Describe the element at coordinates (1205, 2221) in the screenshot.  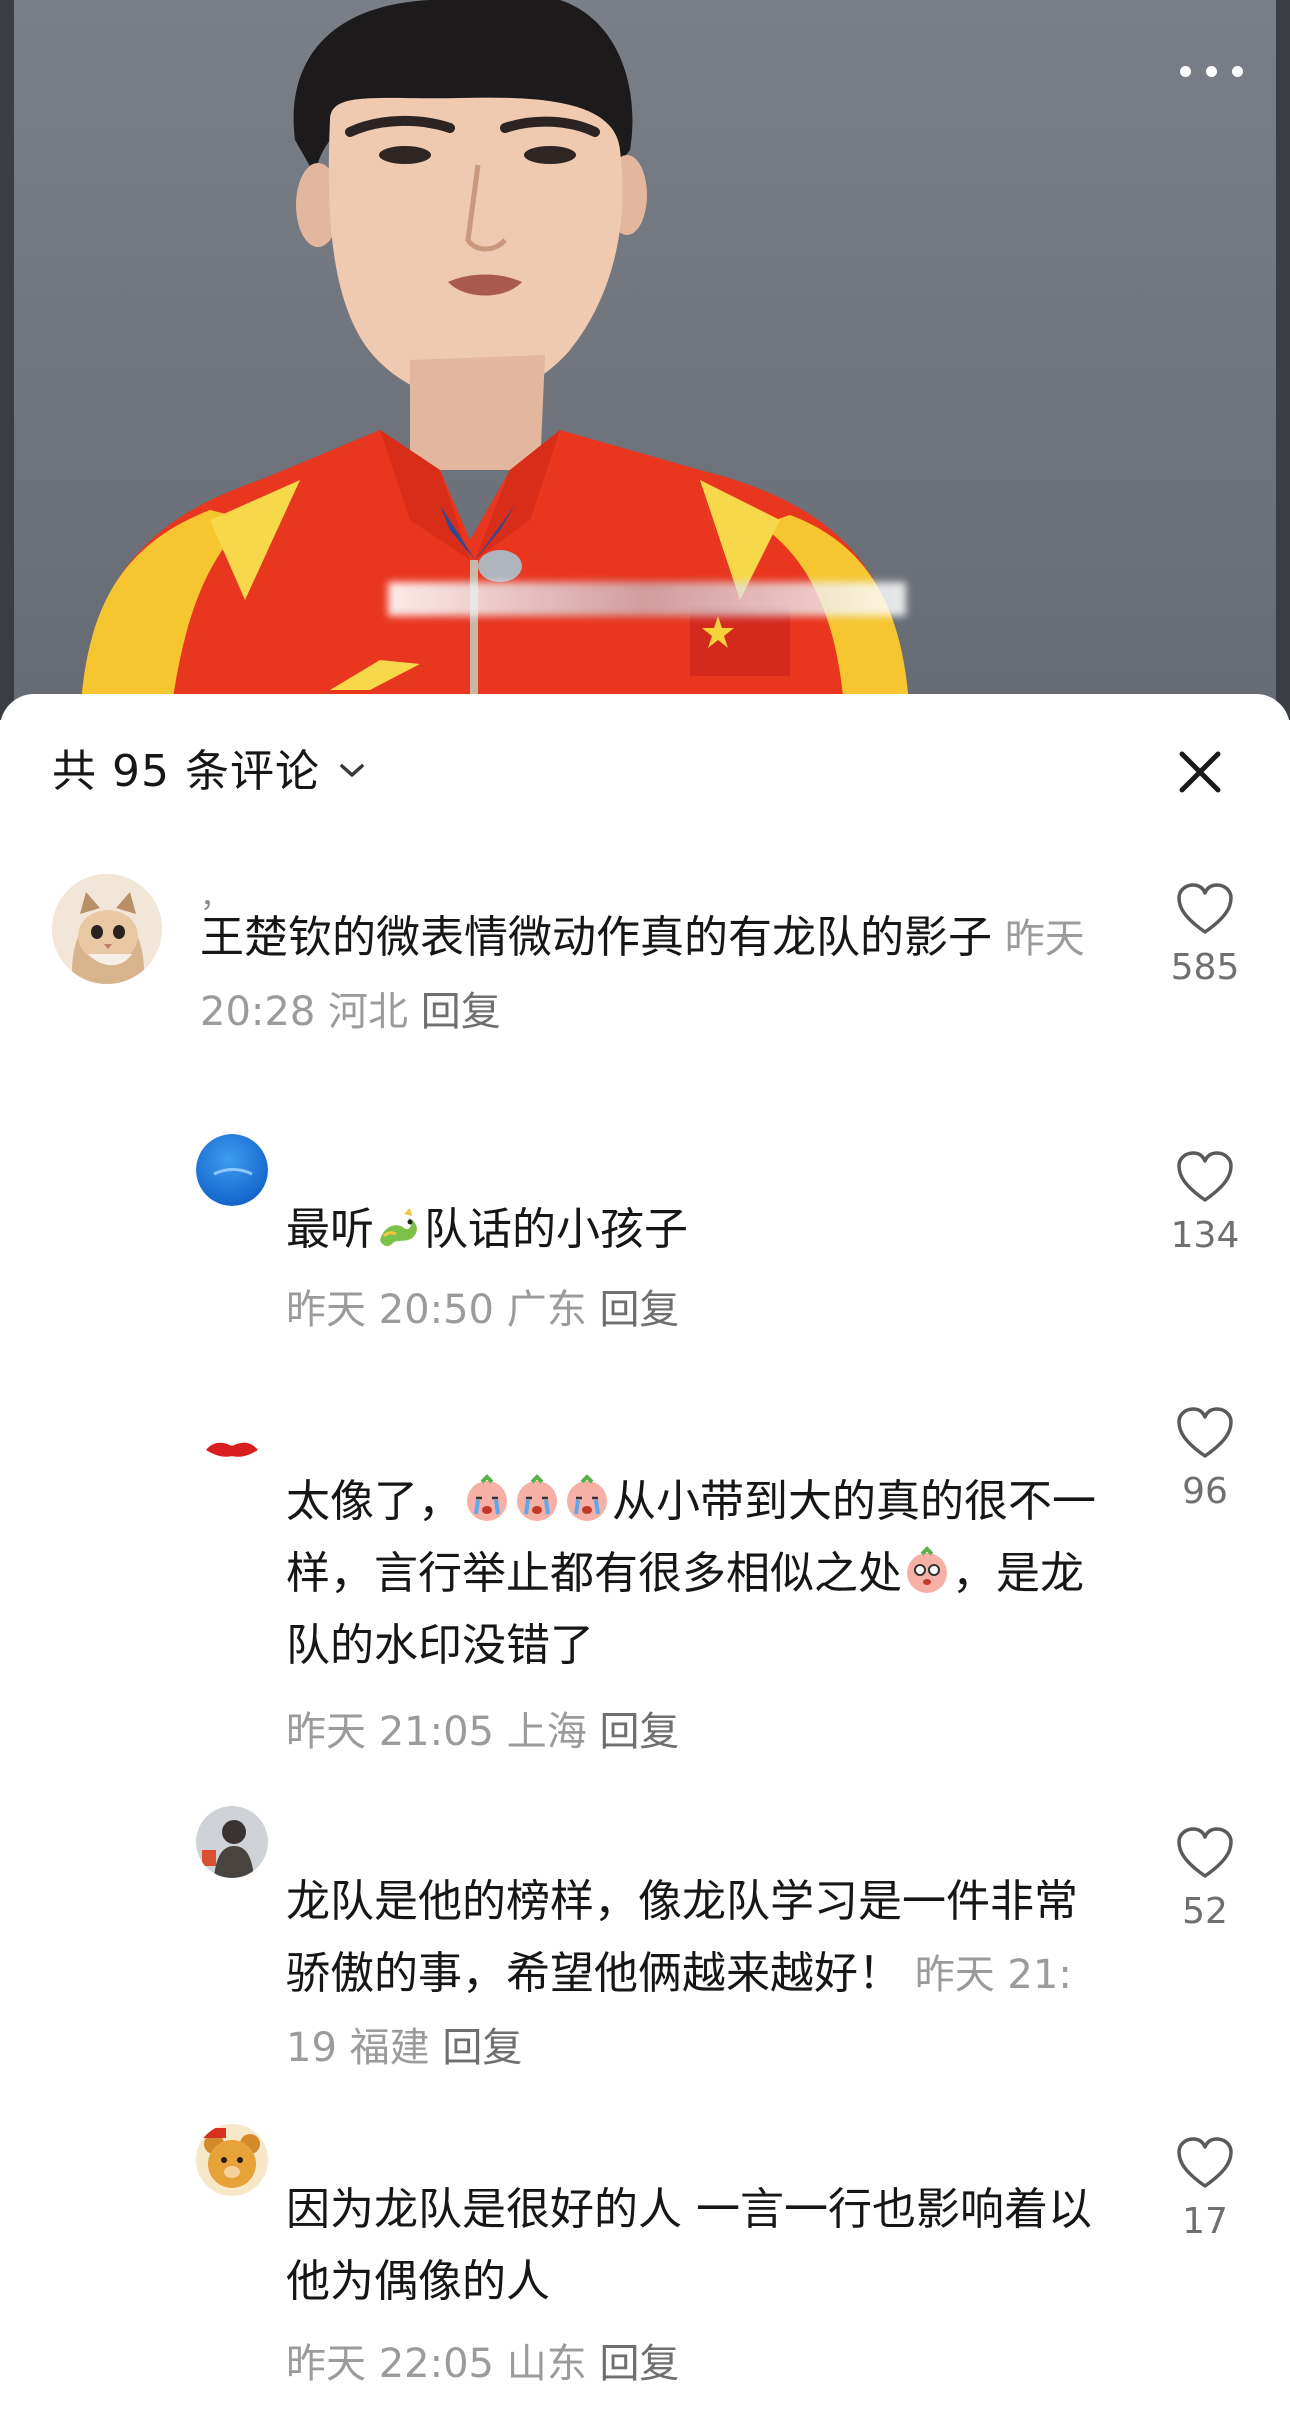
I see `like-count: 17` at that location.